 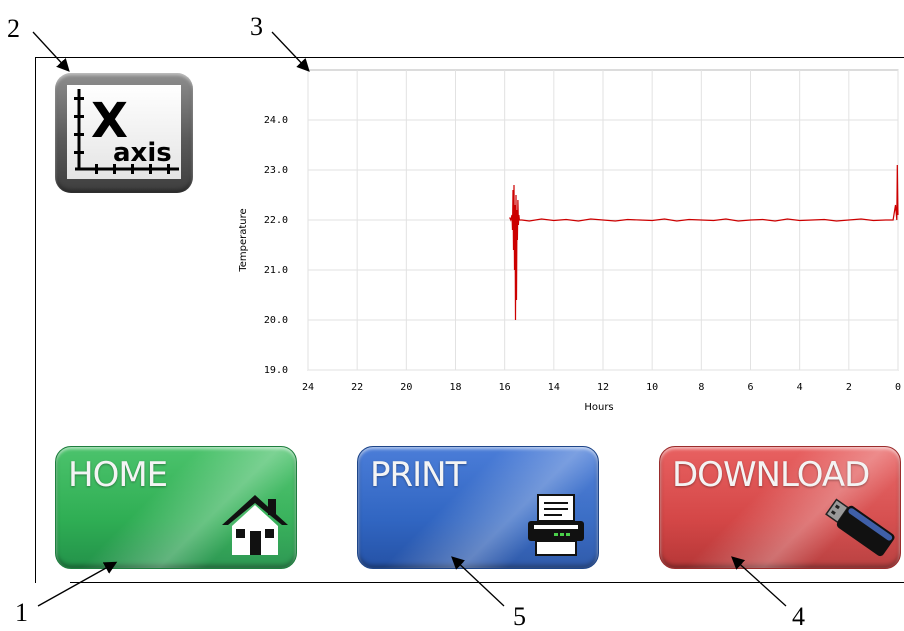 What do you see at coordinates (554, 387) in the screenshot?
I see `x-tick-label: 14` at bounding box center [554, 387].